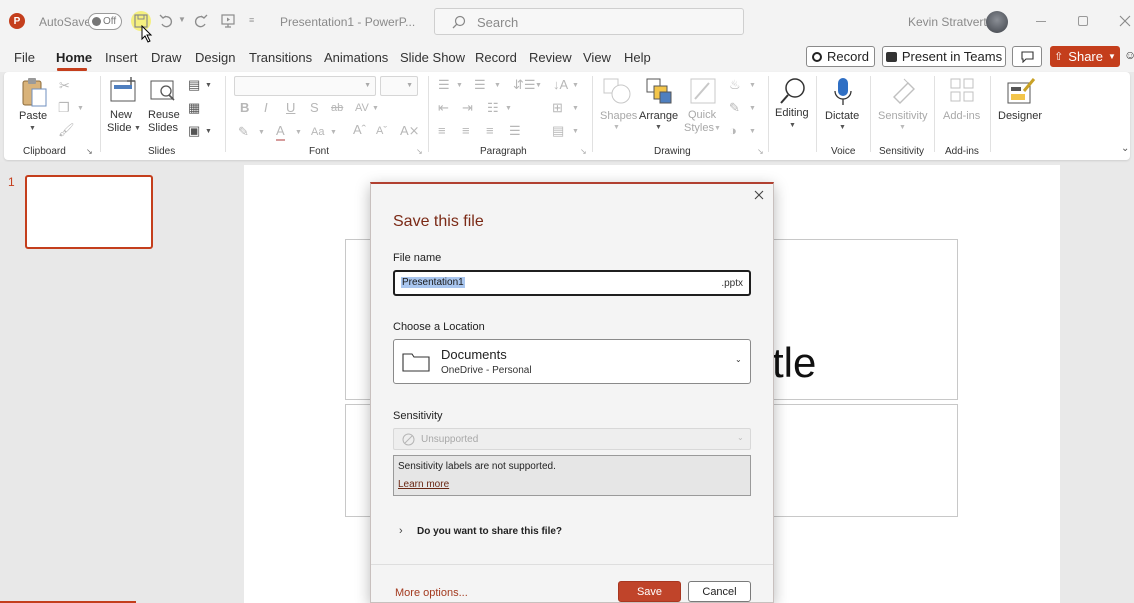 This screenshot has height=603, width=1134. Describe the element at coordinates (1125, 148) in the screenshot. I see `collapse-ribbon-icon: ⌄` at that location.